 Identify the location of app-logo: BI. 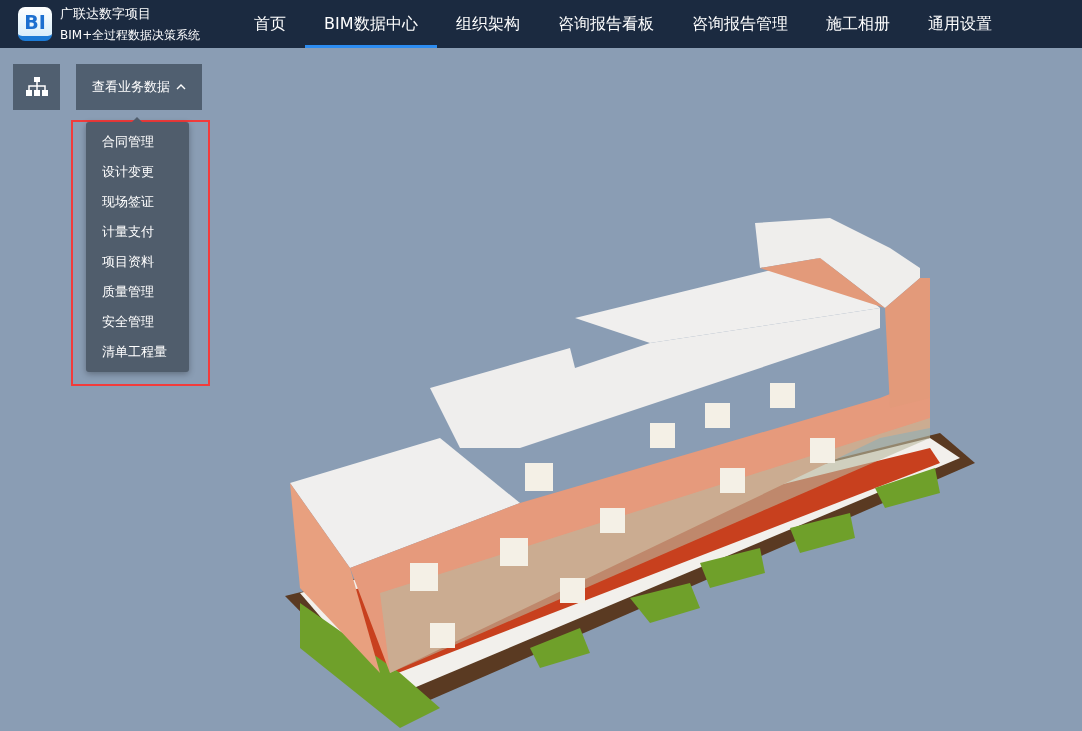
(35, 24).